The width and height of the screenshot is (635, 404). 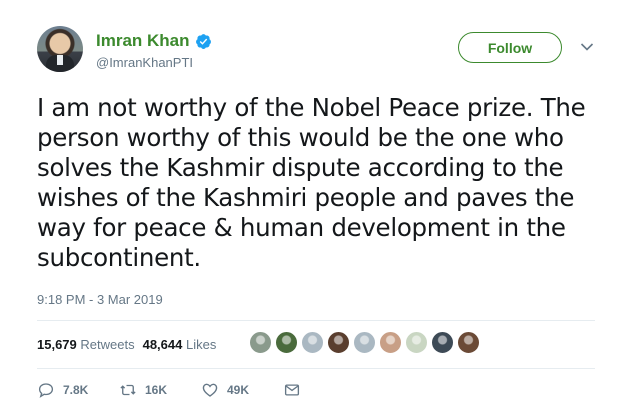 I want to click on heart-icon, so click(x=210, y=390).